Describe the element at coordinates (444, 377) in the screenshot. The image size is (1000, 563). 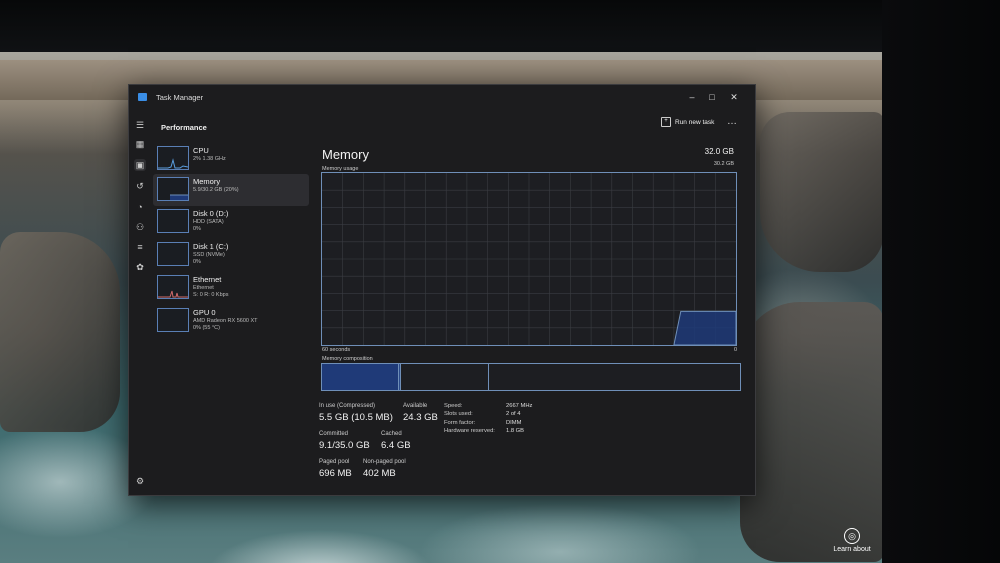
I see `composition-standby` at that location.